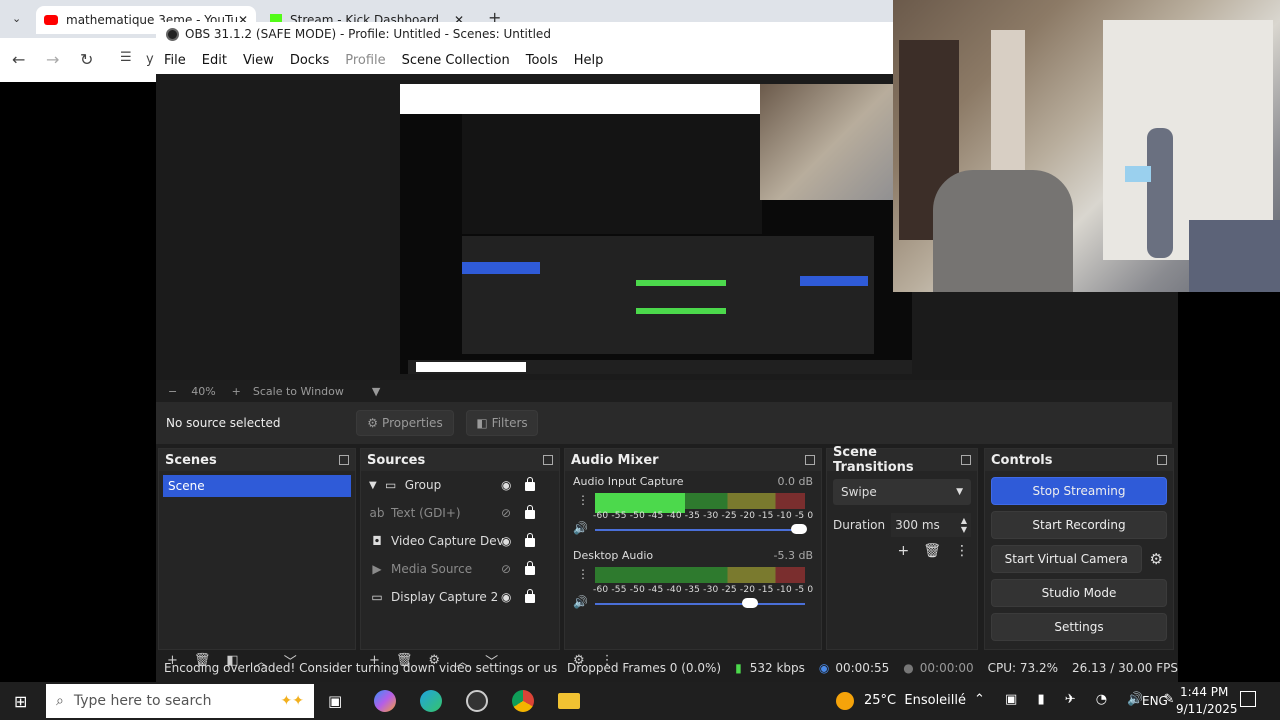 This screenshot has width=1280, height=720. Describe the element at coordinates (456, 60) in the screenshot. I see `menu-scene-collection: Scene Collection` at that location.